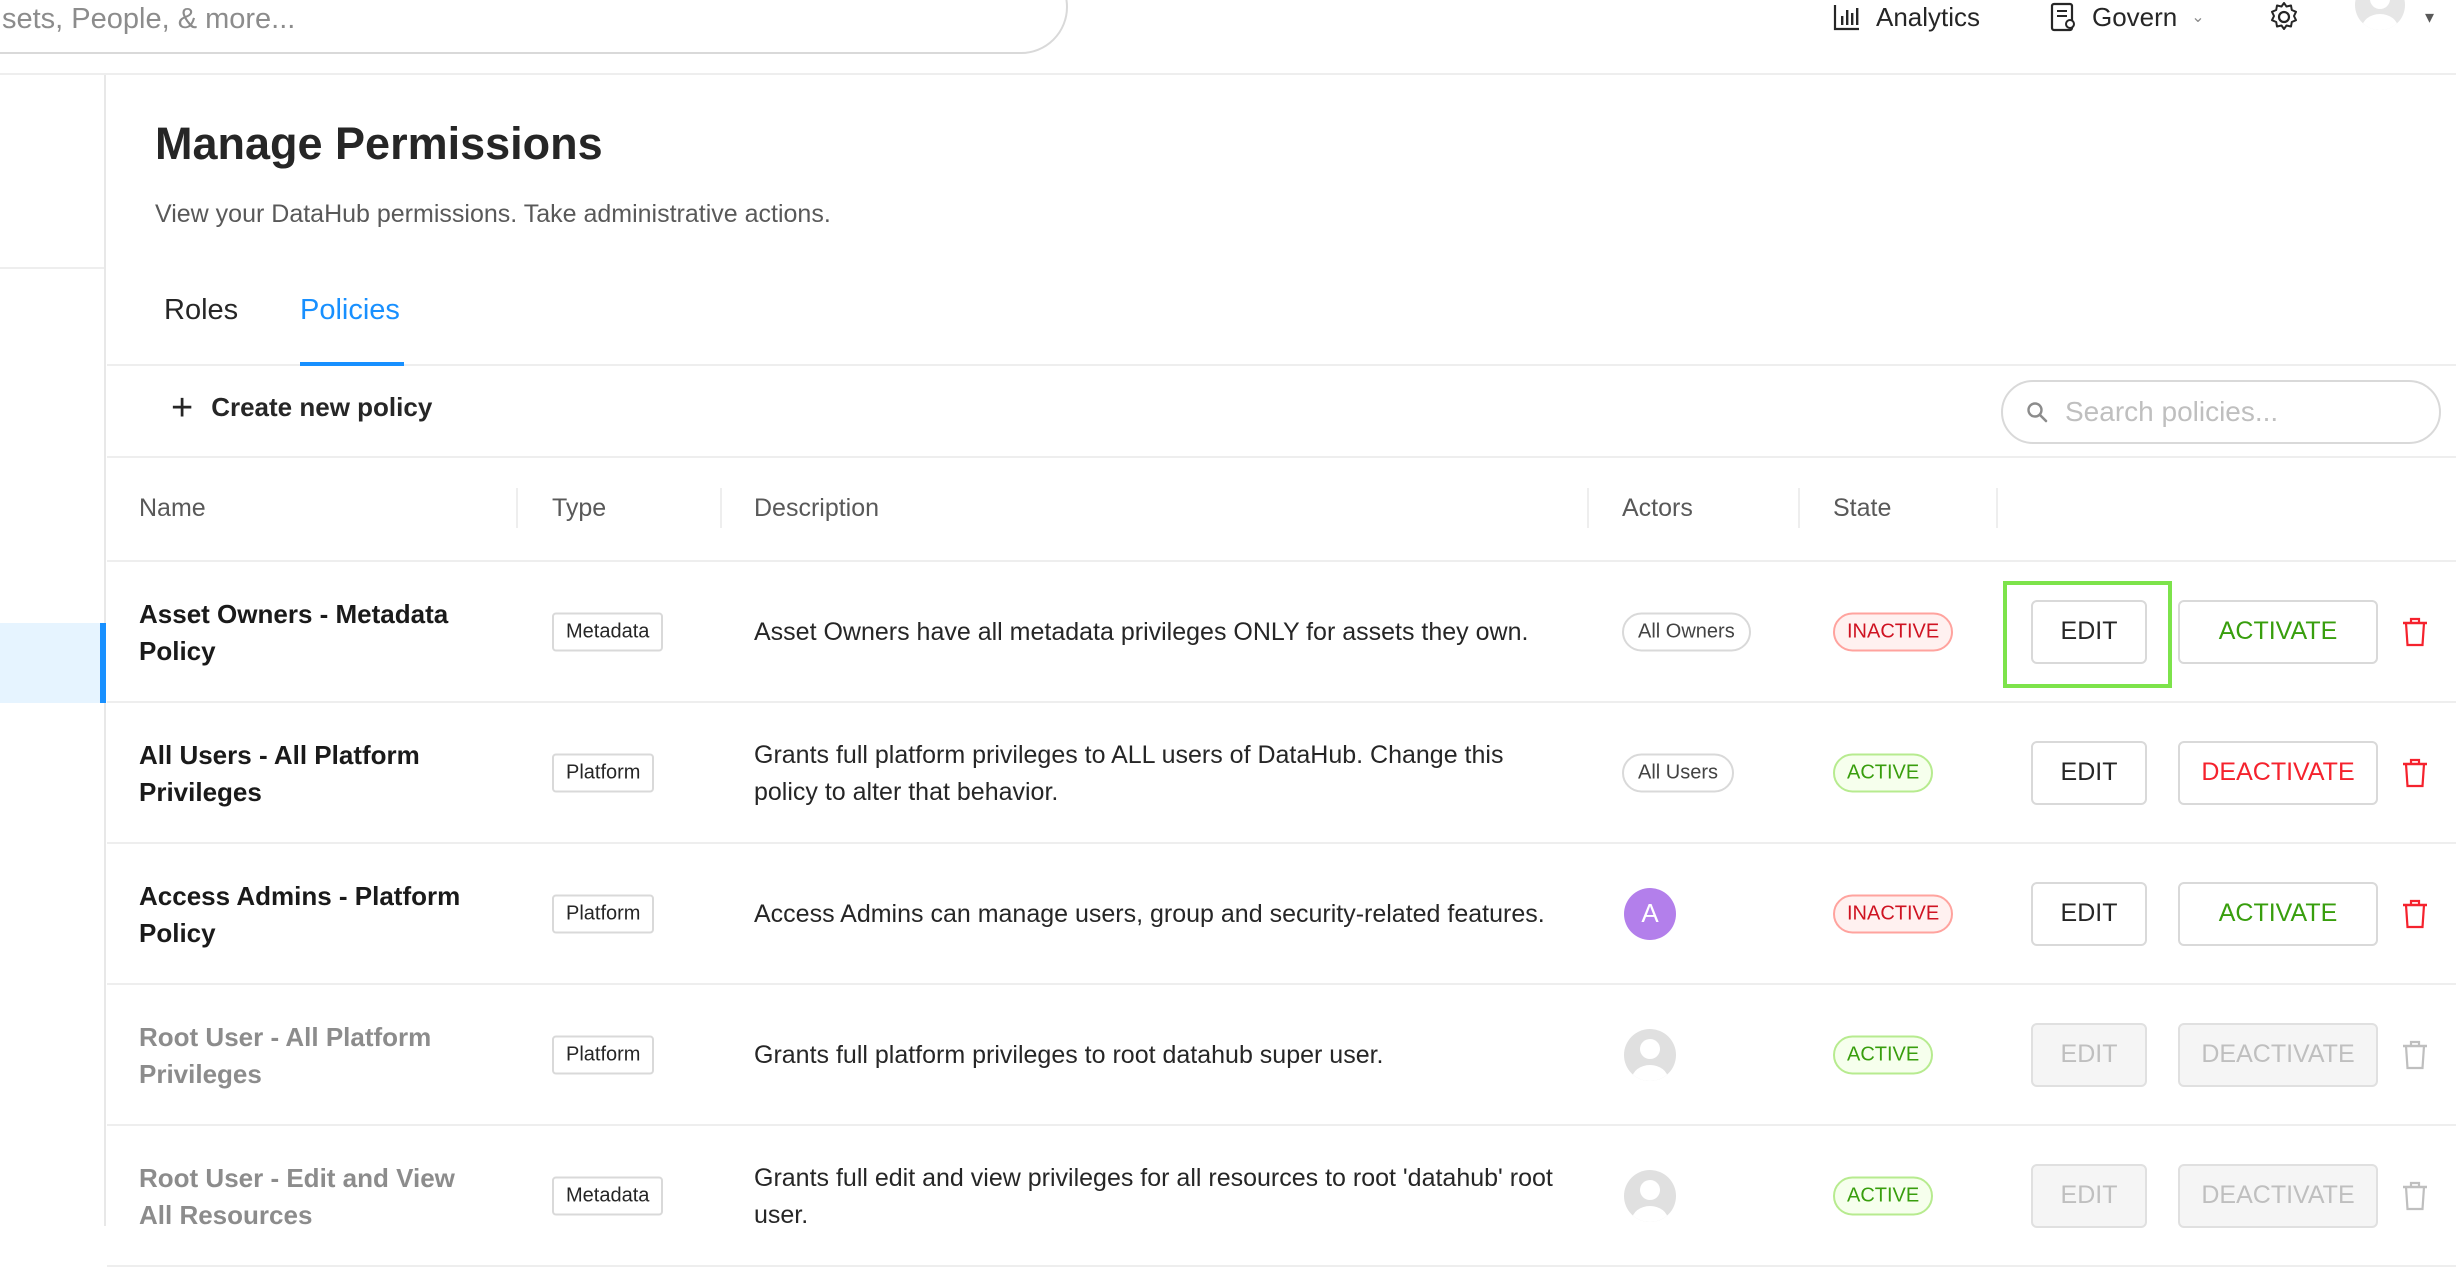  I want to click on policy-search-input, so click(2233, 412).